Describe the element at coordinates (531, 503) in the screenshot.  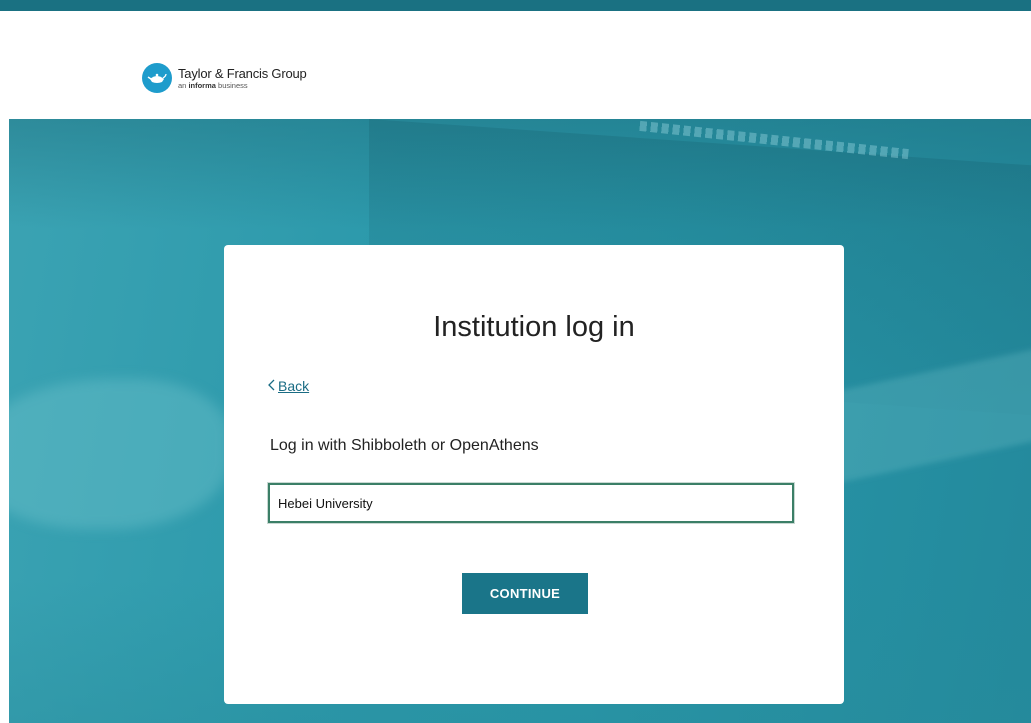
I see `institution-search-input` at that location.